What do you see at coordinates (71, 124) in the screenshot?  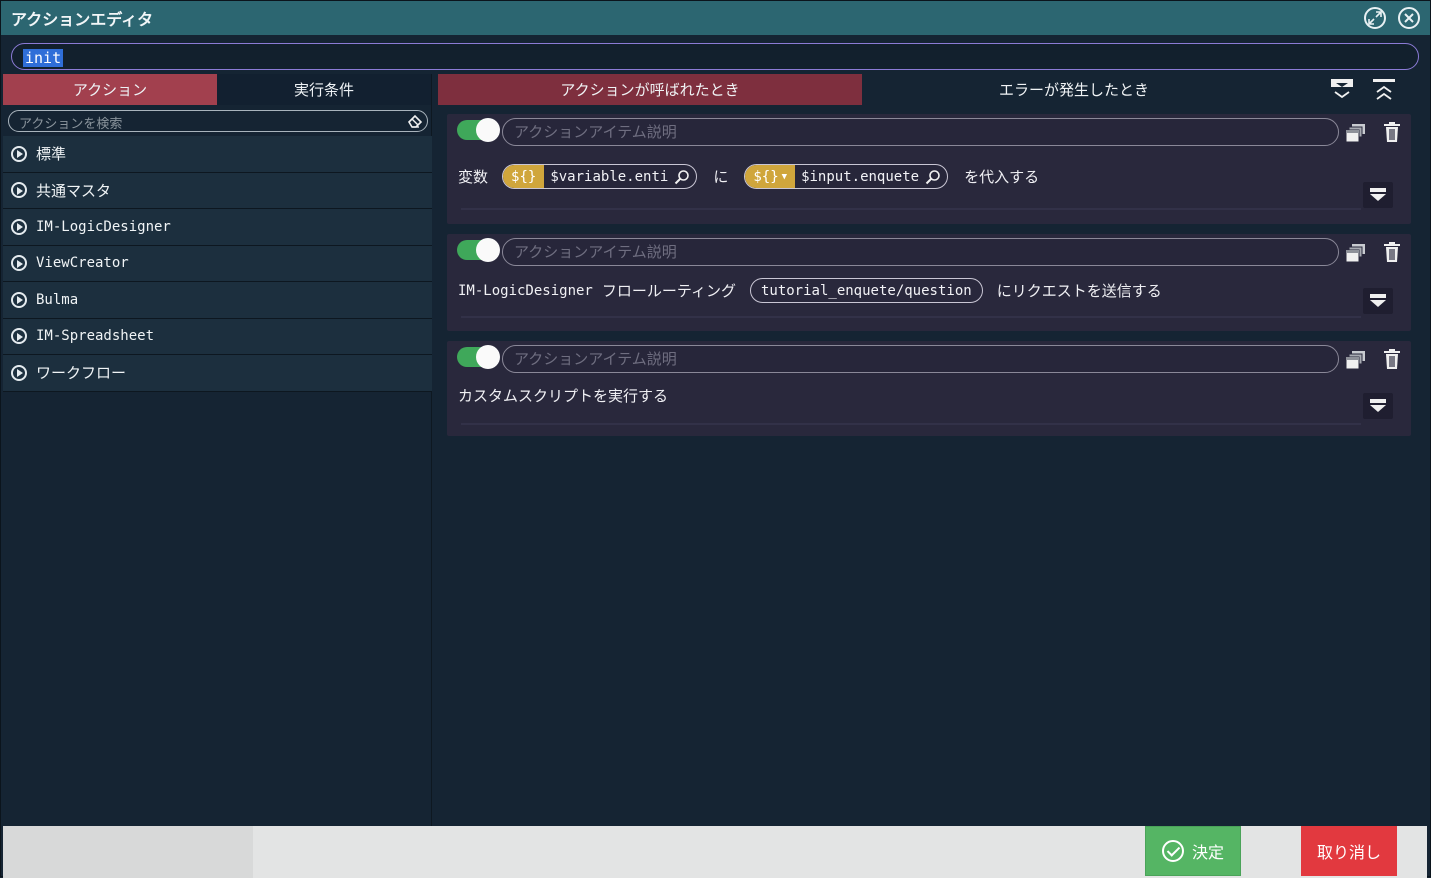 I see `search-placeholder: アクションを検索` at bounding box center [71, 124].